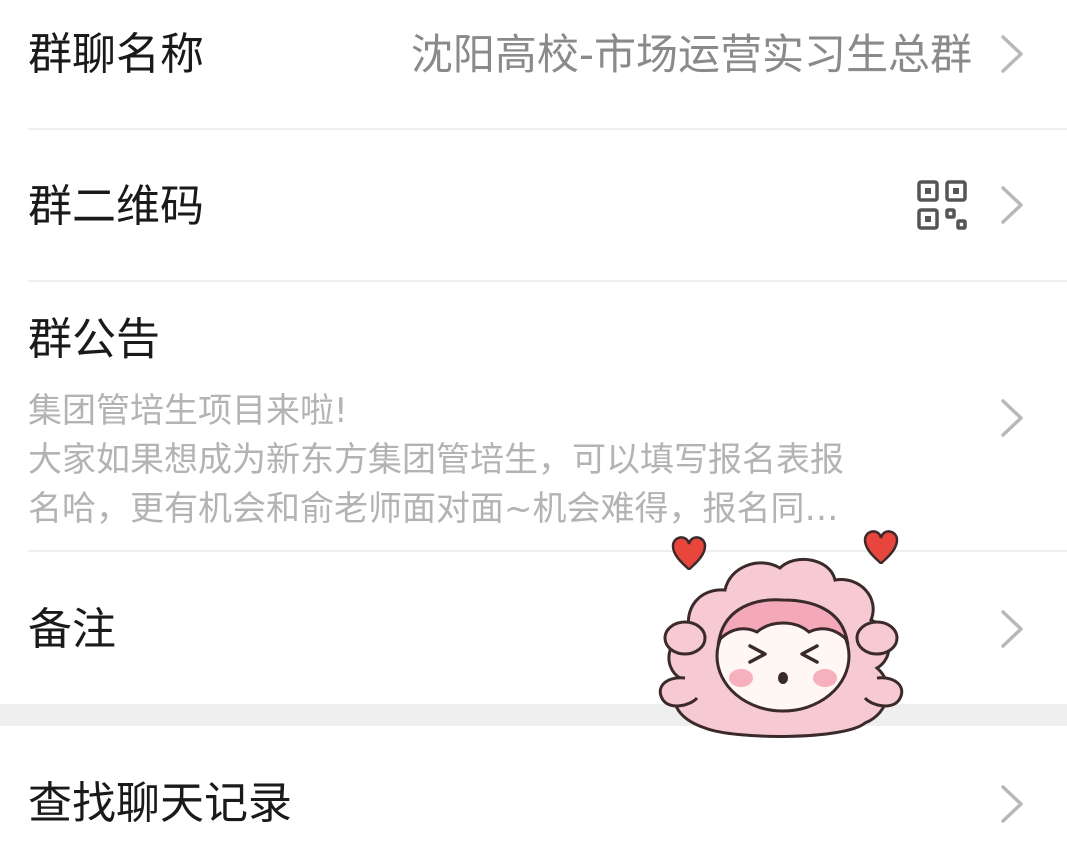 This screenshot has width=1067, height=866. I want to click on qr-code-label: 群二维码, so click(116, 206).